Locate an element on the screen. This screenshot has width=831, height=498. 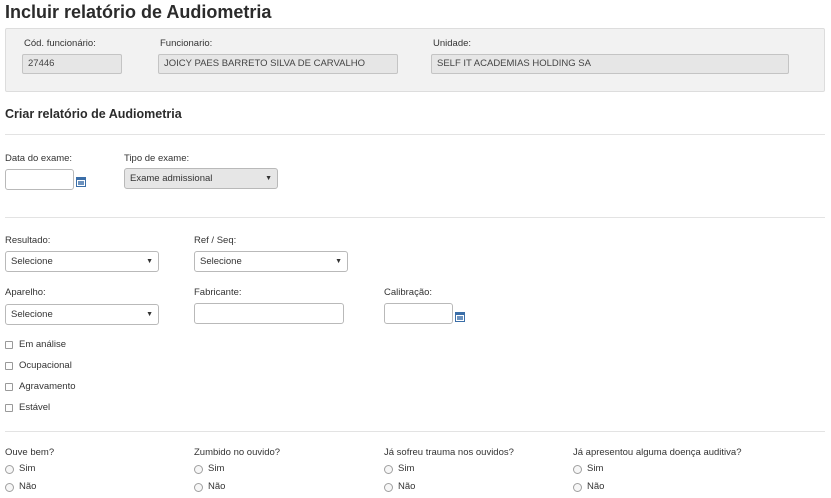
checkbox-ocupacional is located at coordinates (9, 366).